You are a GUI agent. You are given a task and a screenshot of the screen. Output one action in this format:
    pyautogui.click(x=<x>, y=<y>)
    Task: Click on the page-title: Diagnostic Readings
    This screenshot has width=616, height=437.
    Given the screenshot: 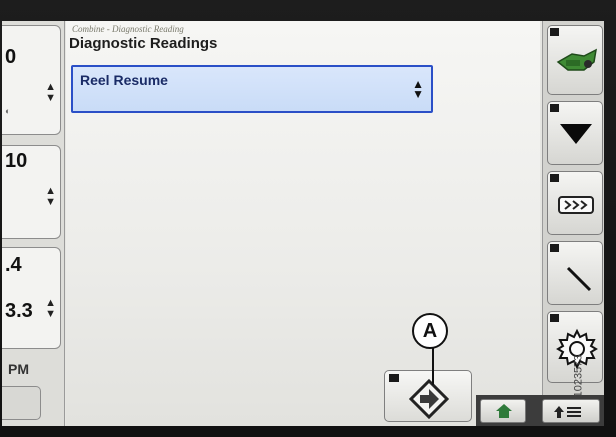 What is the action you would take?
    pyautogui.click(x=143, y=43)
    